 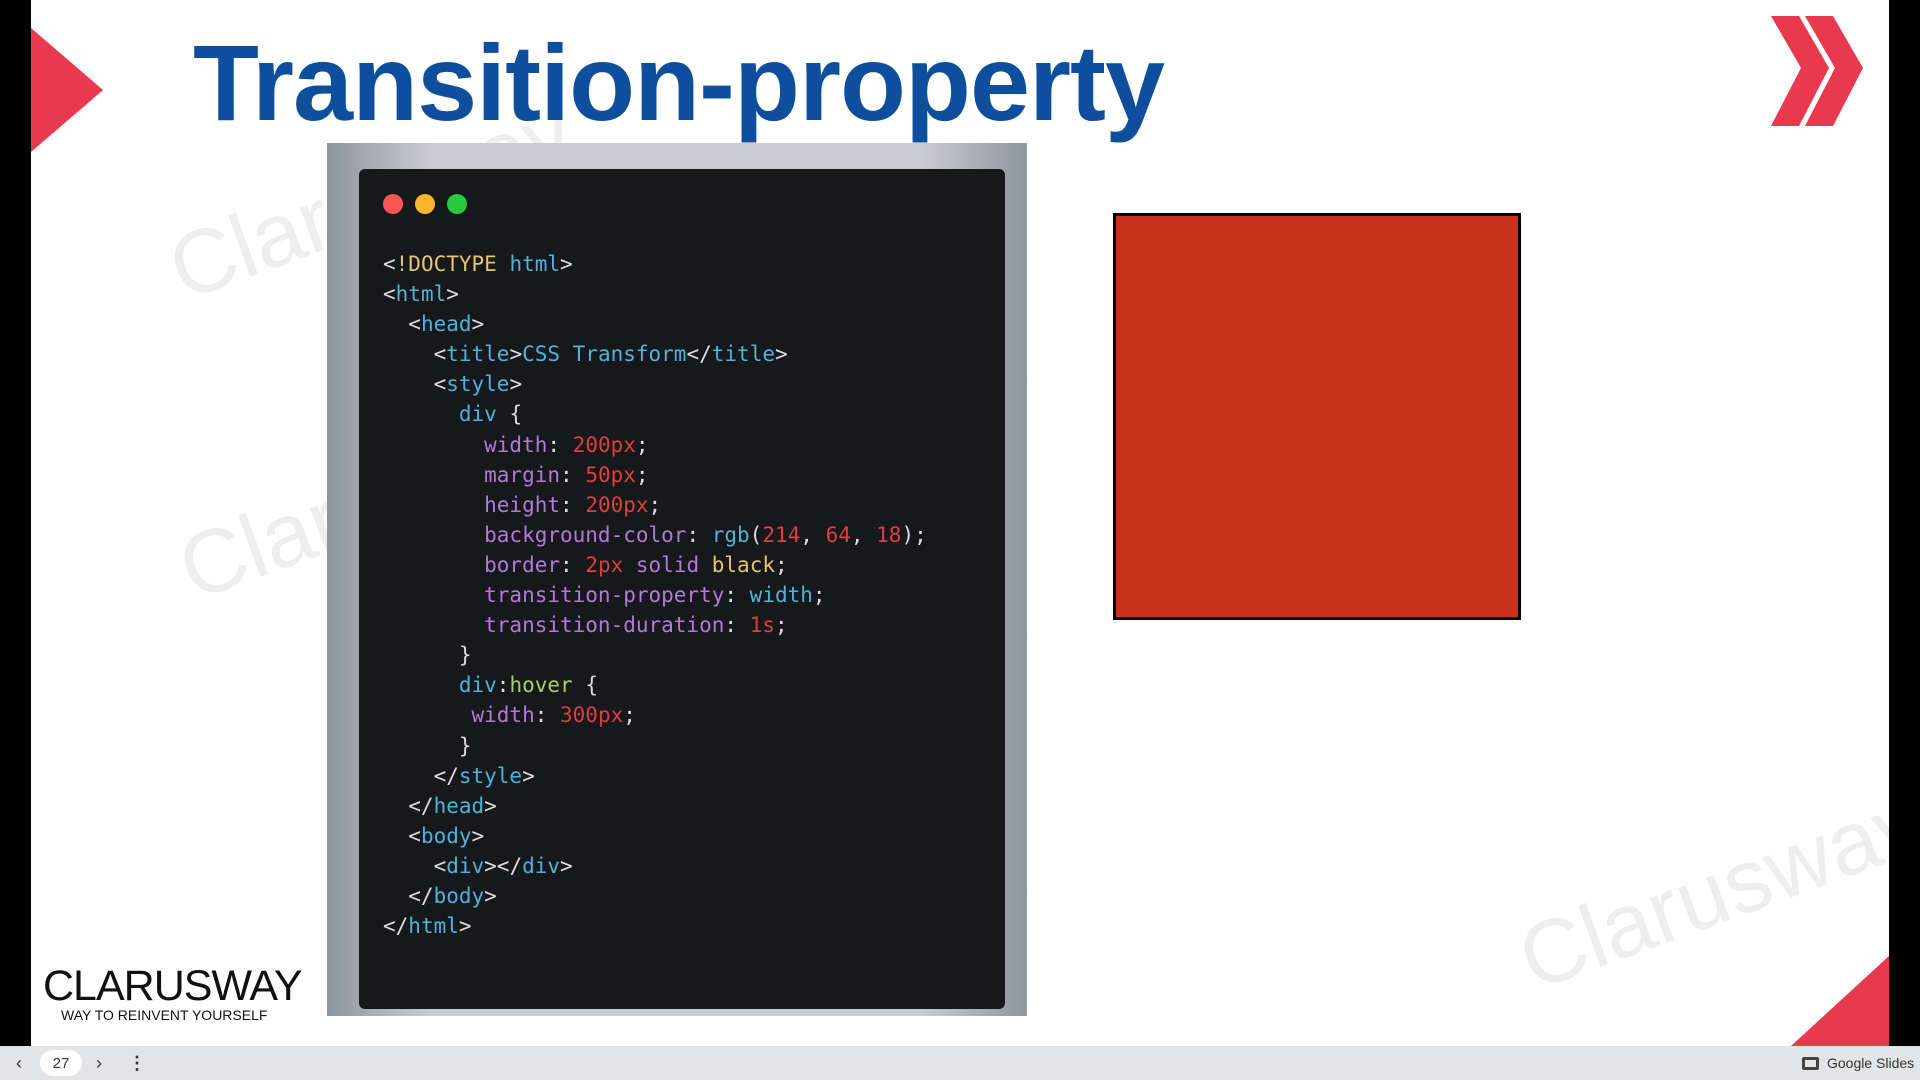 What do you see at coordinates (19, 1063) in the screenshot?
I see `previous-slide-button: ‹` at bounding box center [19, 1063].